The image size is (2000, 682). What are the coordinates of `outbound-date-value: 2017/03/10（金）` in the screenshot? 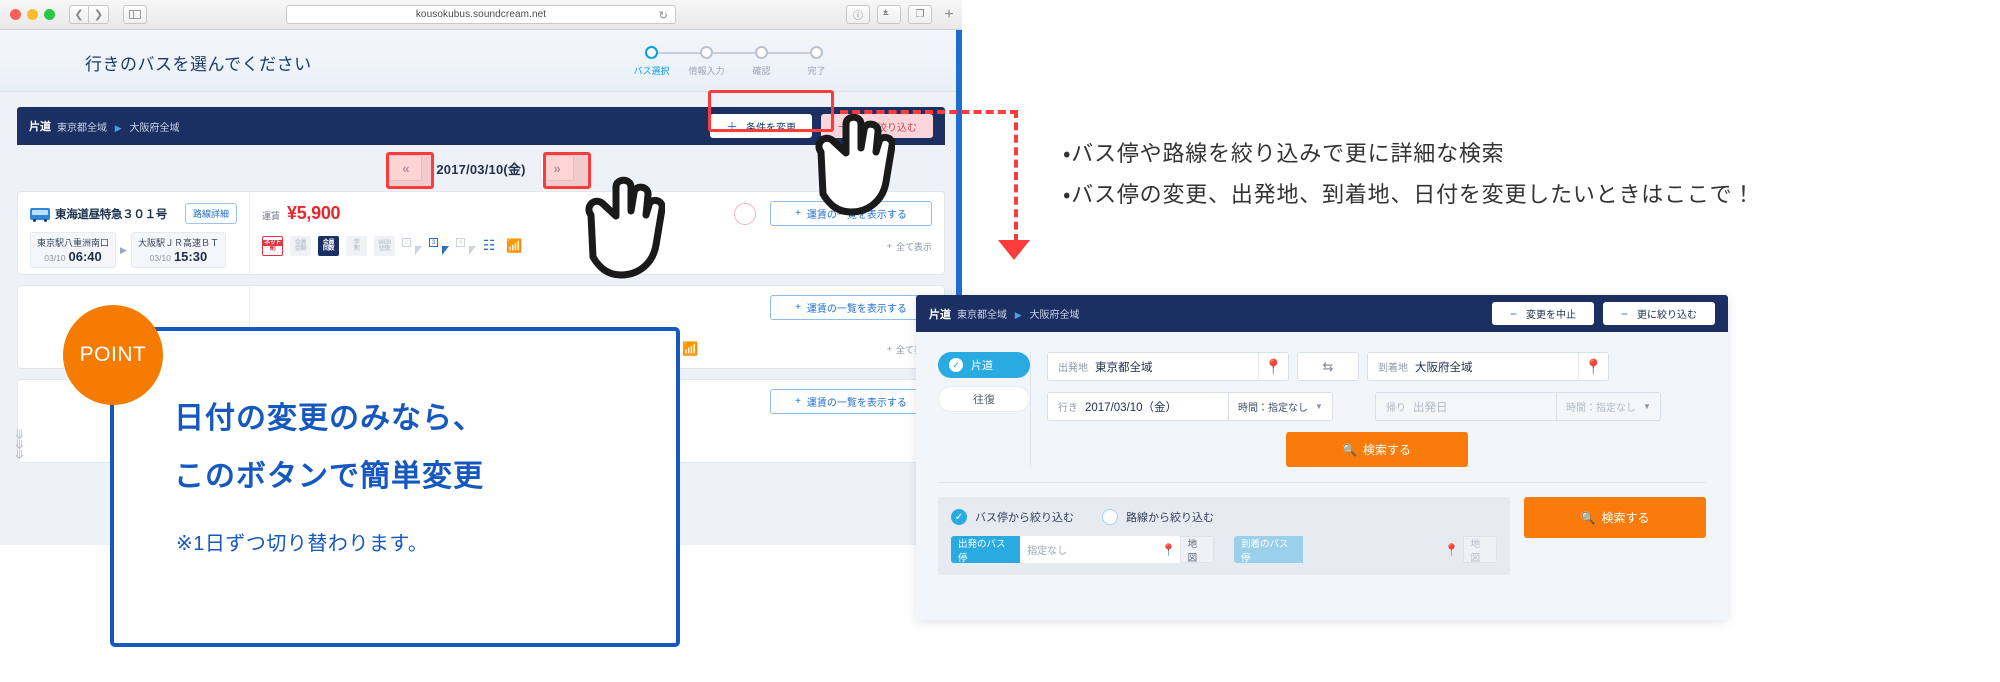 It's located at (1131, 407).